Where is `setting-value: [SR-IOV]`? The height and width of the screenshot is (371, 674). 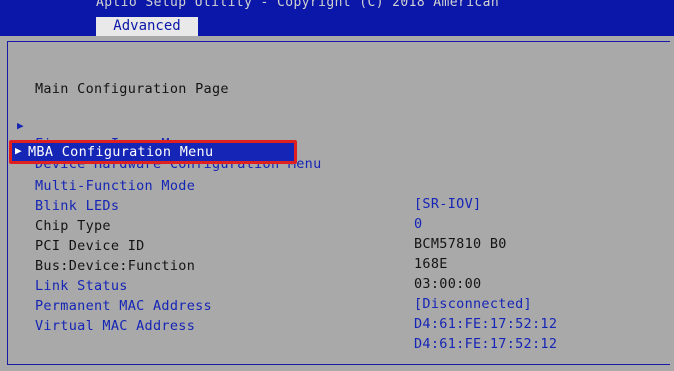 setting-value: [SR-IOV] is located at coordinates (448, 204).